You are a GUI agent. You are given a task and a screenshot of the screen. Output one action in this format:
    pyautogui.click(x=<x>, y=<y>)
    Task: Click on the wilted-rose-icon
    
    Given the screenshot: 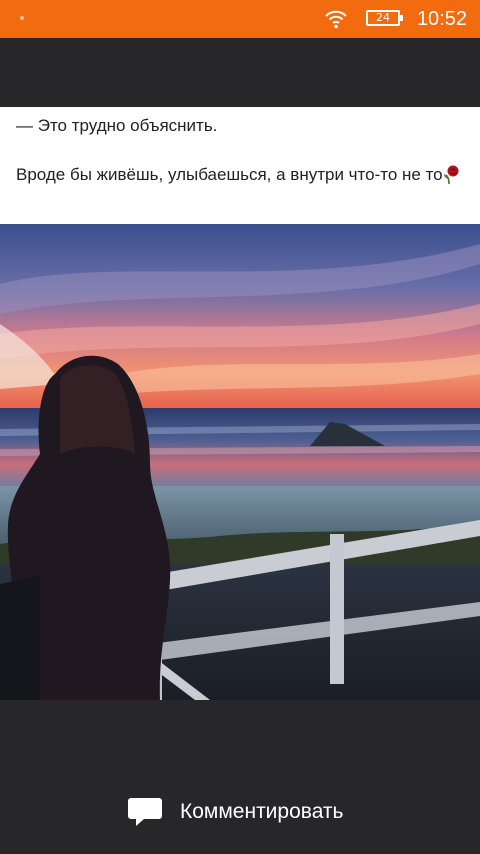 What is the action you would take?
    pyautogui.click(x=451, y=174)
    